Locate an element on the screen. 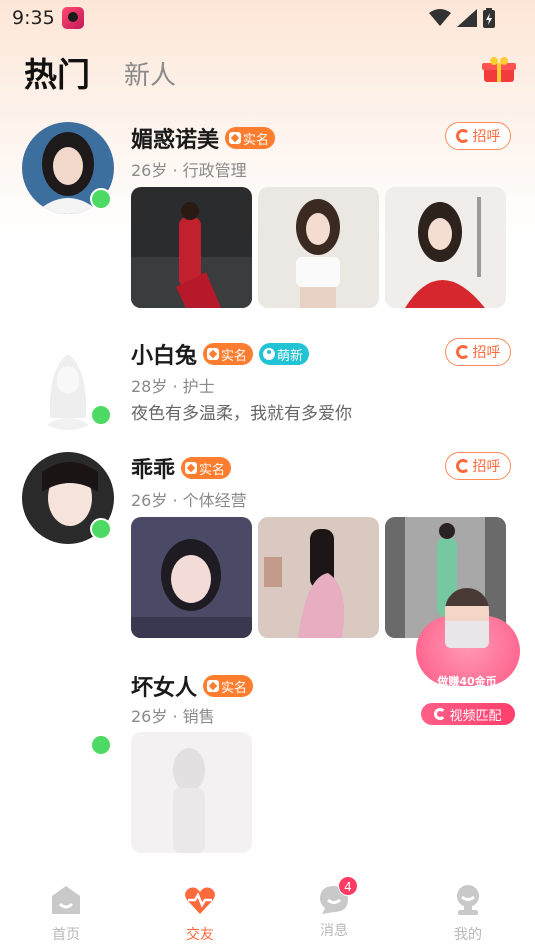  video-match-button: 视频匹配 is located at coordinates (468, 714).